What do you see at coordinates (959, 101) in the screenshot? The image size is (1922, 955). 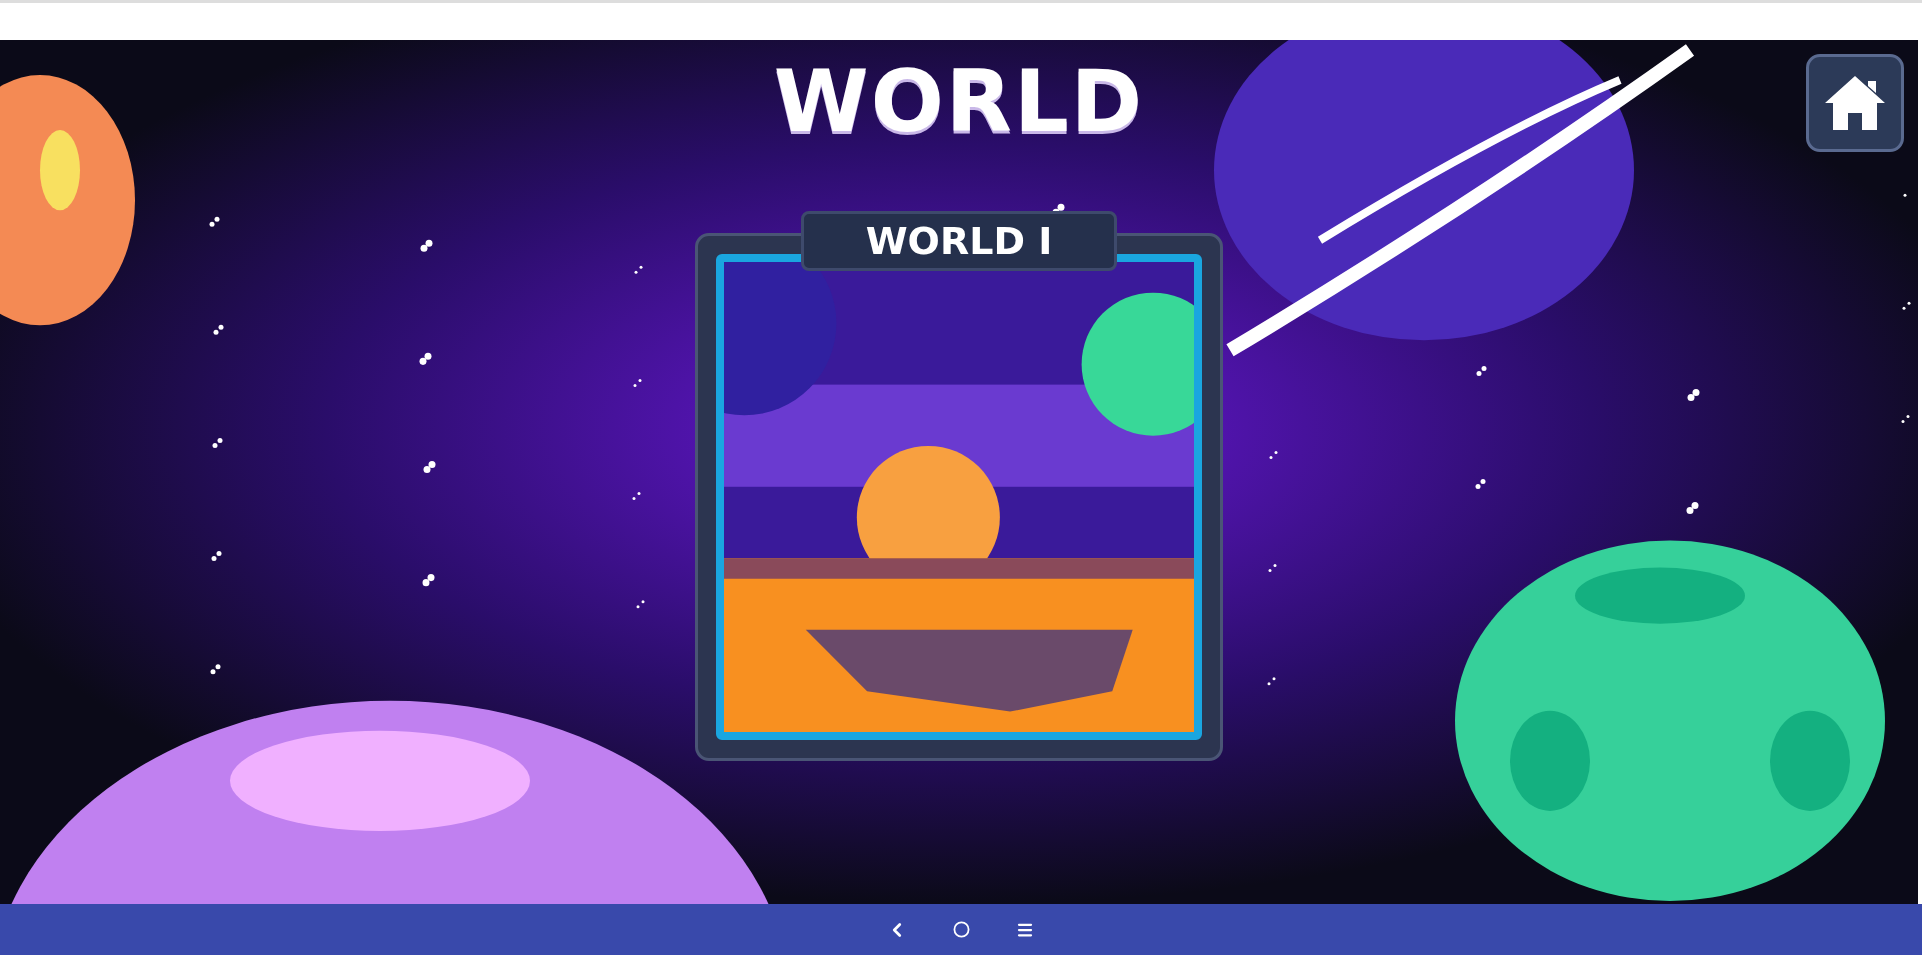 I see `screen-title: WORLD` at bounding box center [959, 101].